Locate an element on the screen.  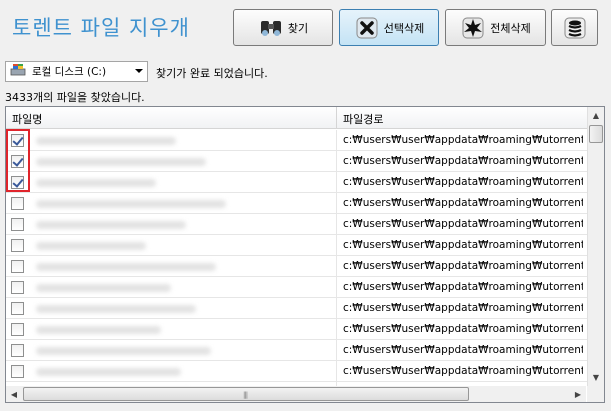
vertical-scrollbar: ▲ ▼ is located at coordinates (595, 246).